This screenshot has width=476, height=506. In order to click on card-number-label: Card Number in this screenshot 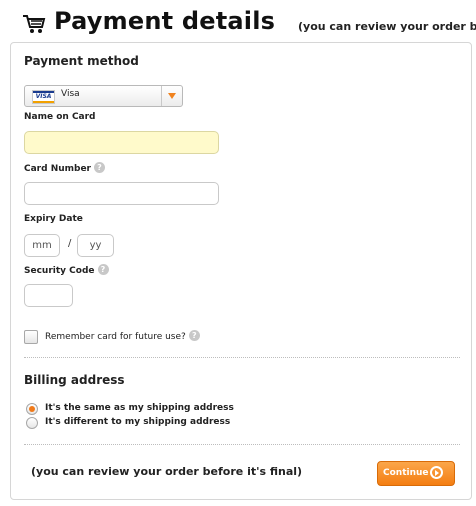, I will do `click(57, 169)`.